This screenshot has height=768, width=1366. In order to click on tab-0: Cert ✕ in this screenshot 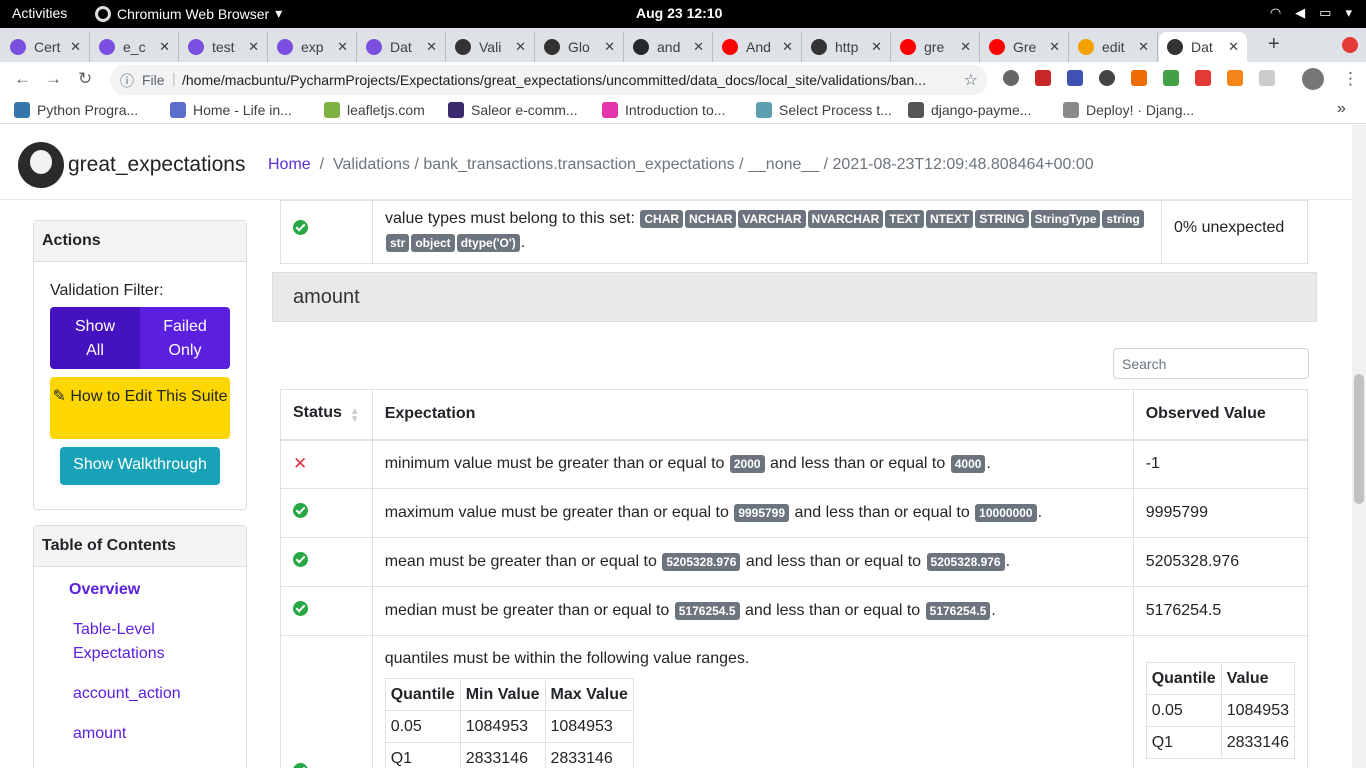, I will do `click(46, 47)`.